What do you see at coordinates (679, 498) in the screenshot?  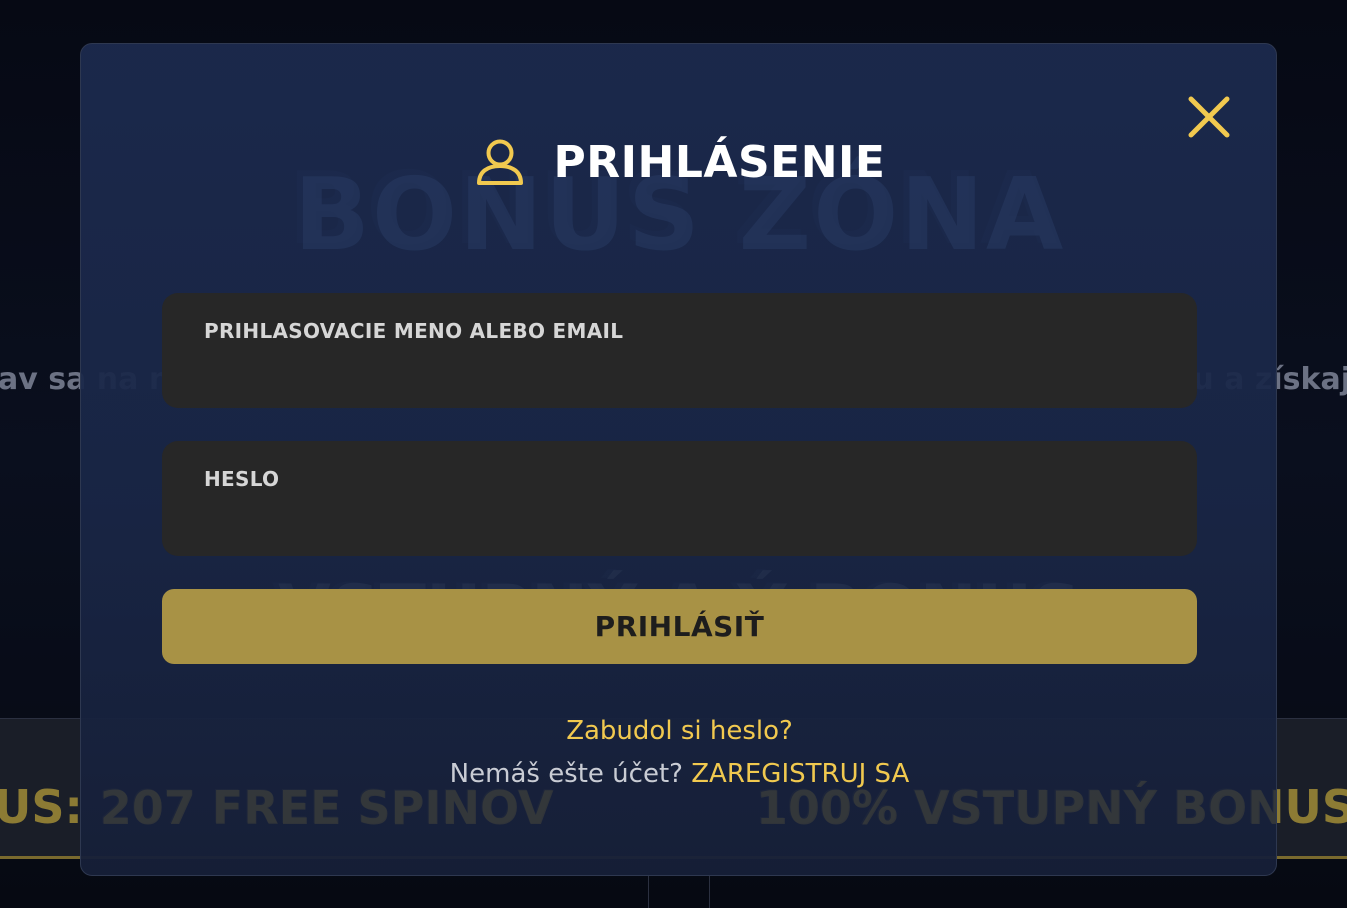 I see `password-field: HESLO` at bounding box center [679, 498].